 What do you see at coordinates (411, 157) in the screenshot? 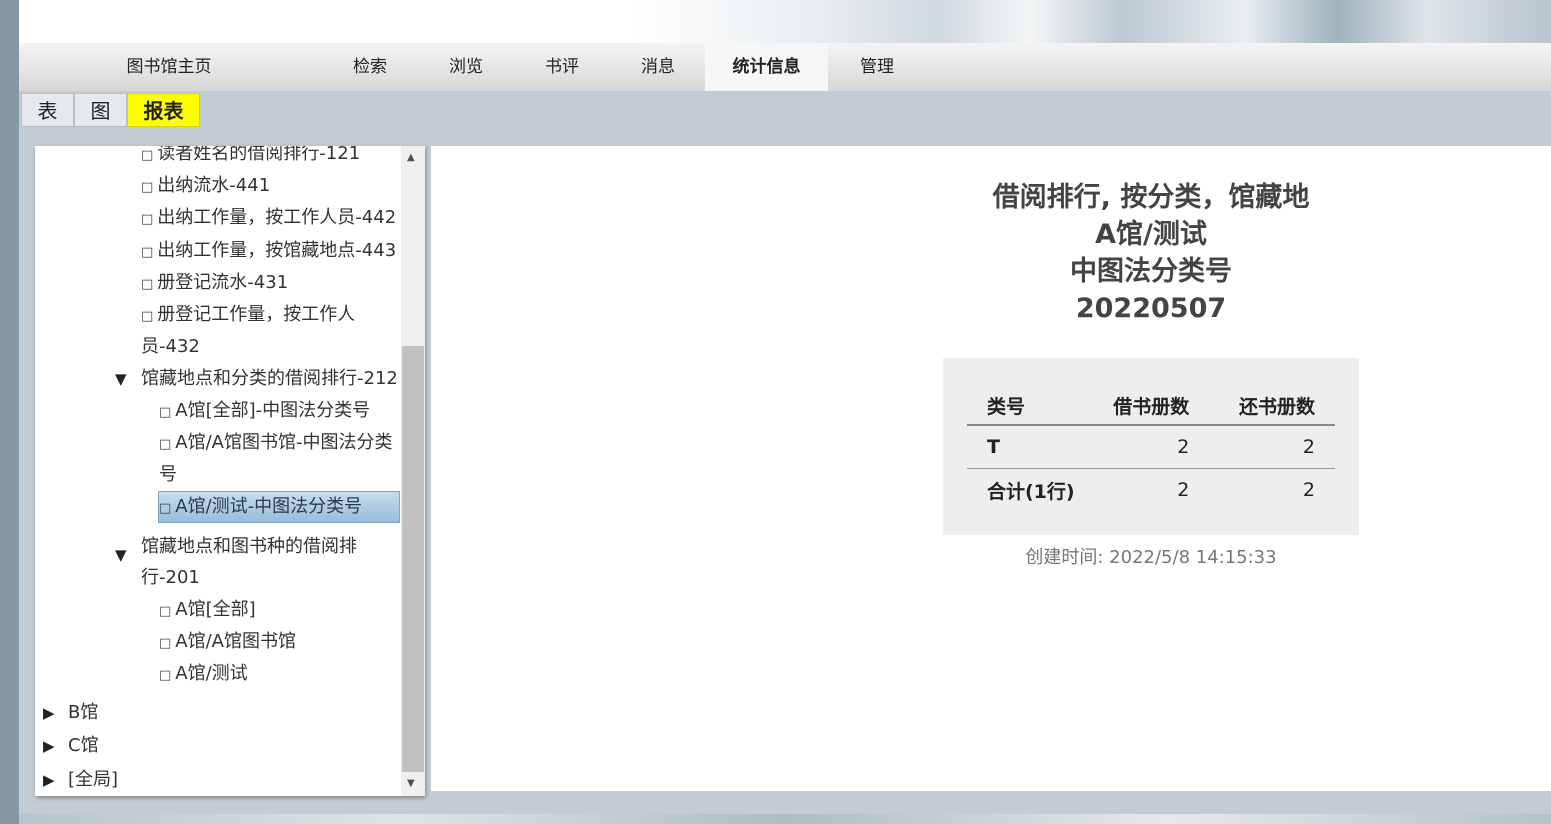
I see `scroll-up-icon: ▲` at bounding box center [411, 157].